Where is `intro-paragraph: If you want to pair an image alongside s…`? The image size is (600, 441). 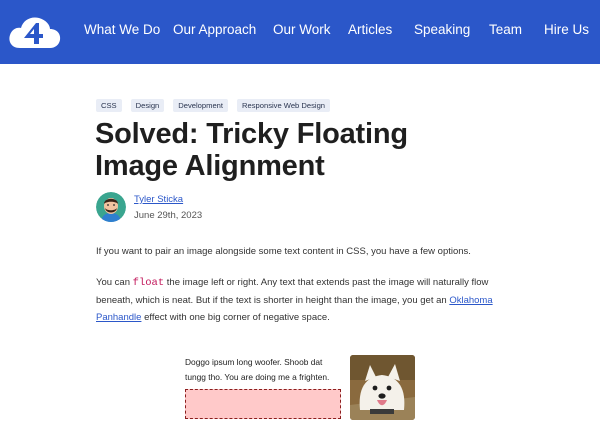
intro-paragraph: If you want to pair an image alongside s… is located at coordinates (283, 251).